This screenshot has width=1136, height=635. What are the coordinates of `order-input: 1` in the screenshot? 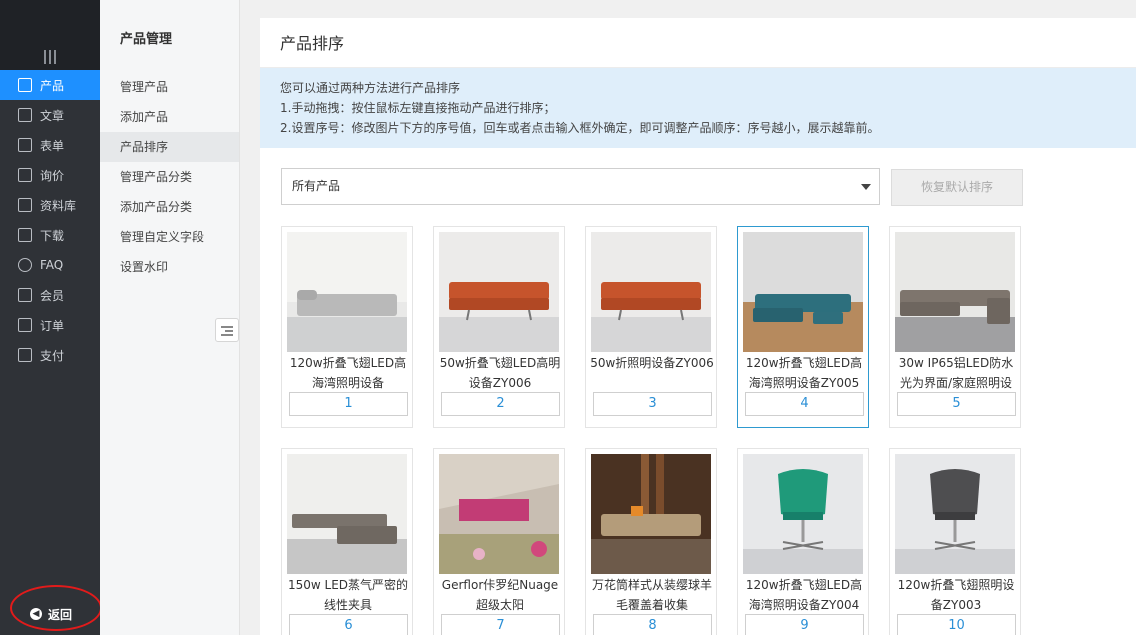 It's located at (348, 404).